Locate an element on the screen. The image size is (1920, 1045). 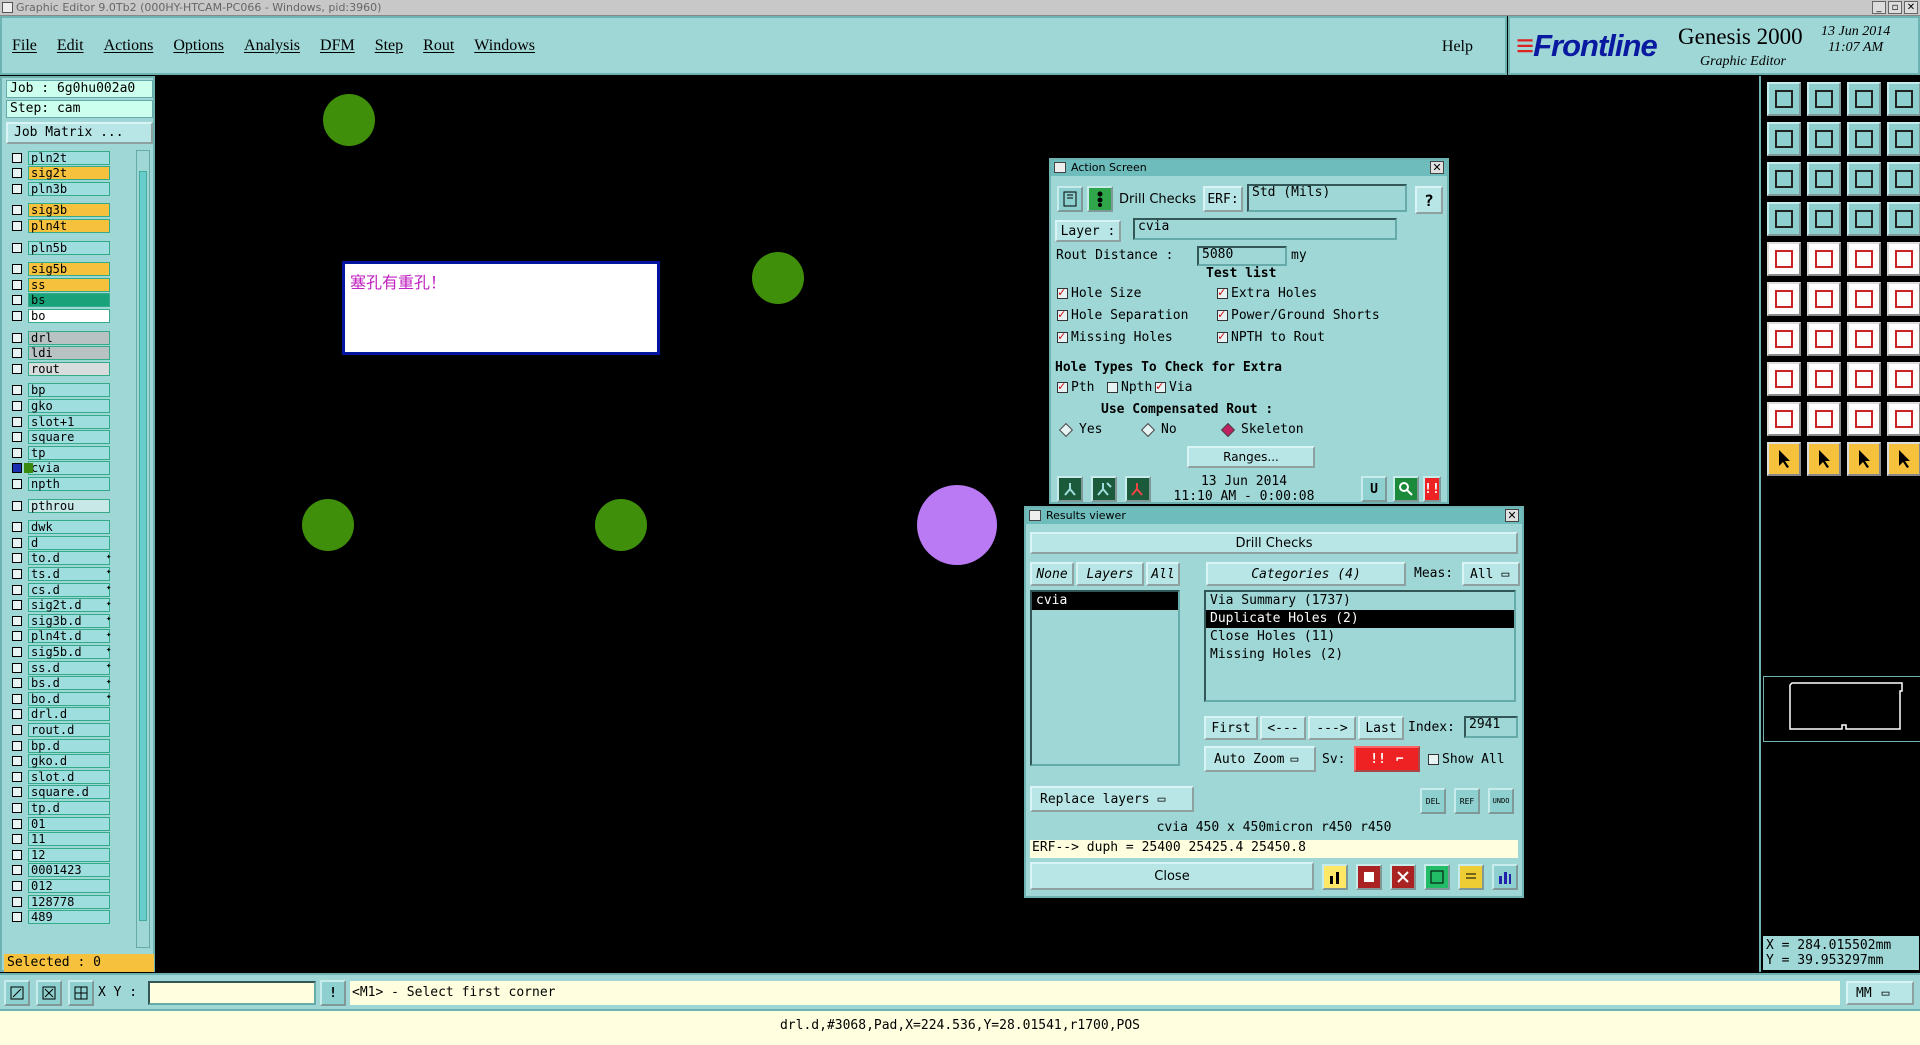
close-button: Close is located at coordinates (1172, 876).